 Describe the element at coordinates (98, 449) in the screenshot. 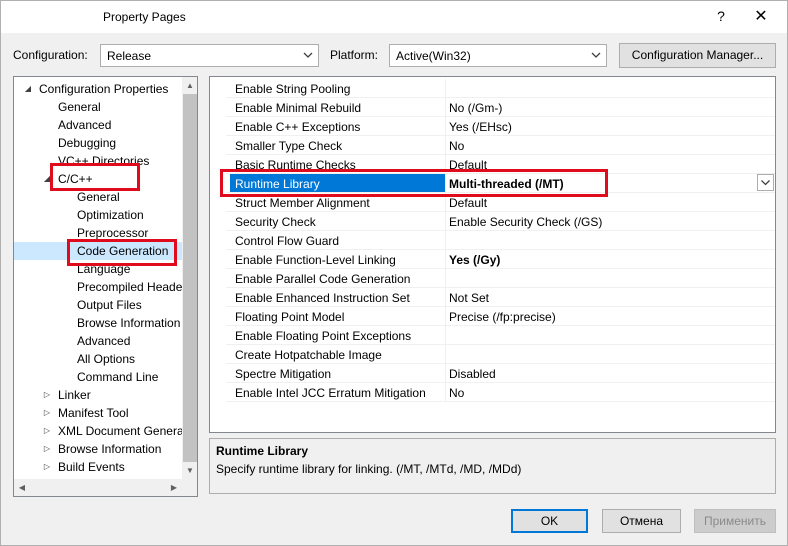

I see `tree-item: ▷ Browse Information` at that location.